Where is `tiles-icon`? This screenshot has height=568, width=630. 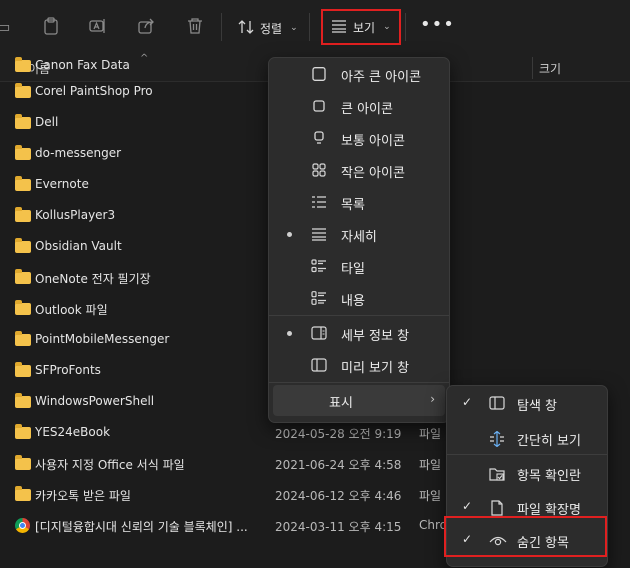
tiles-icon is located at coordinates (319, 266).